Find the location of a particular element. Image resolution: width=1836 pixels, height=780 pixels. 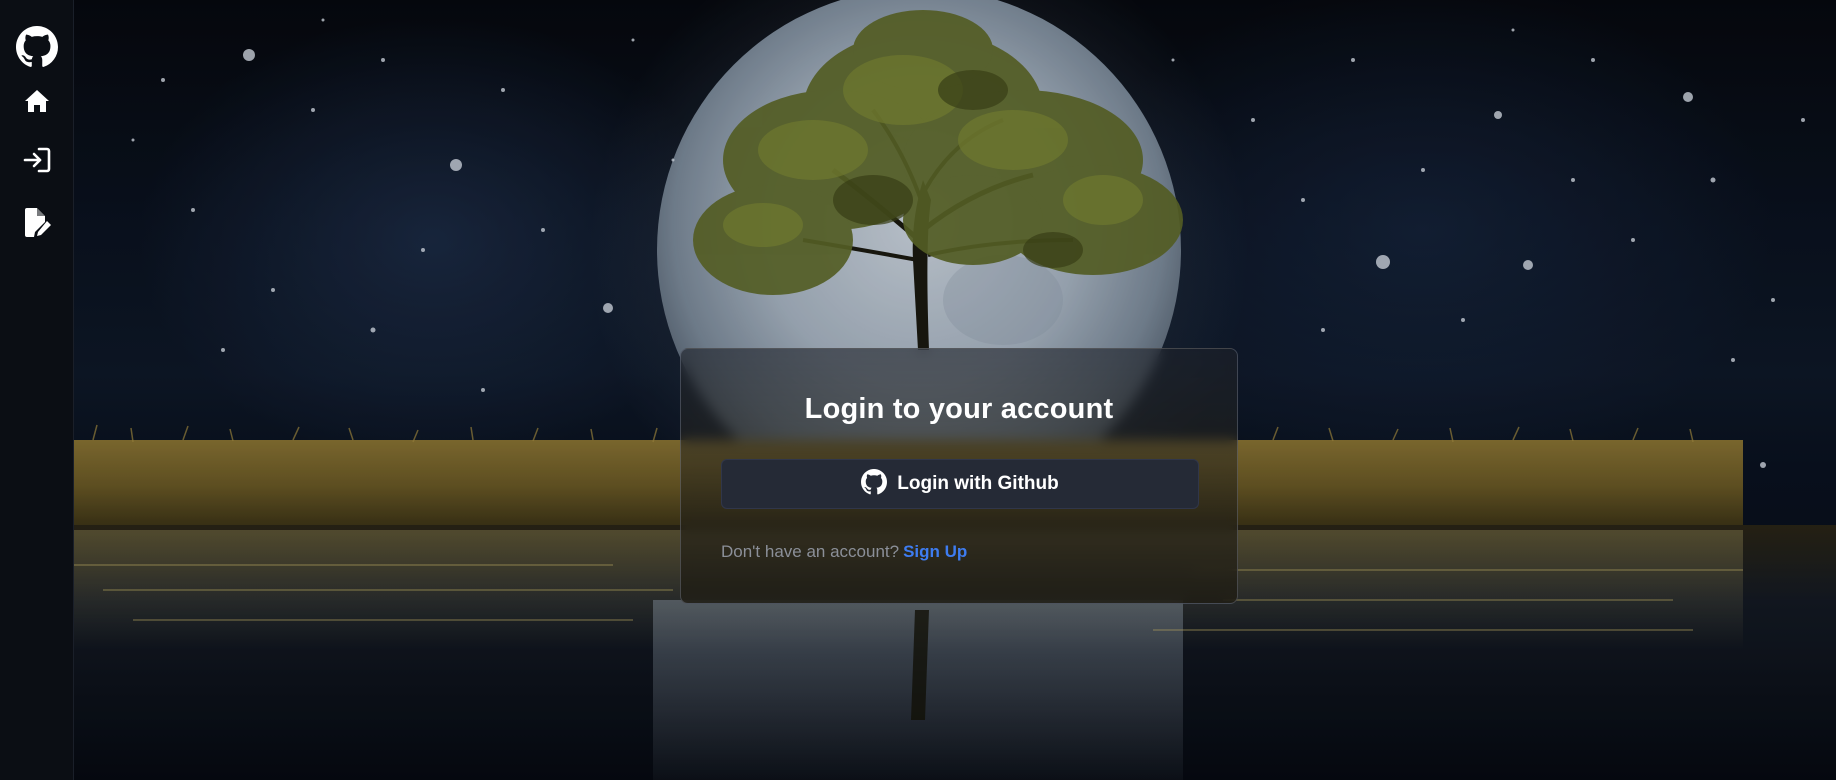

signup-prompt: Don't have an account? is located at coordinates (810, 551).